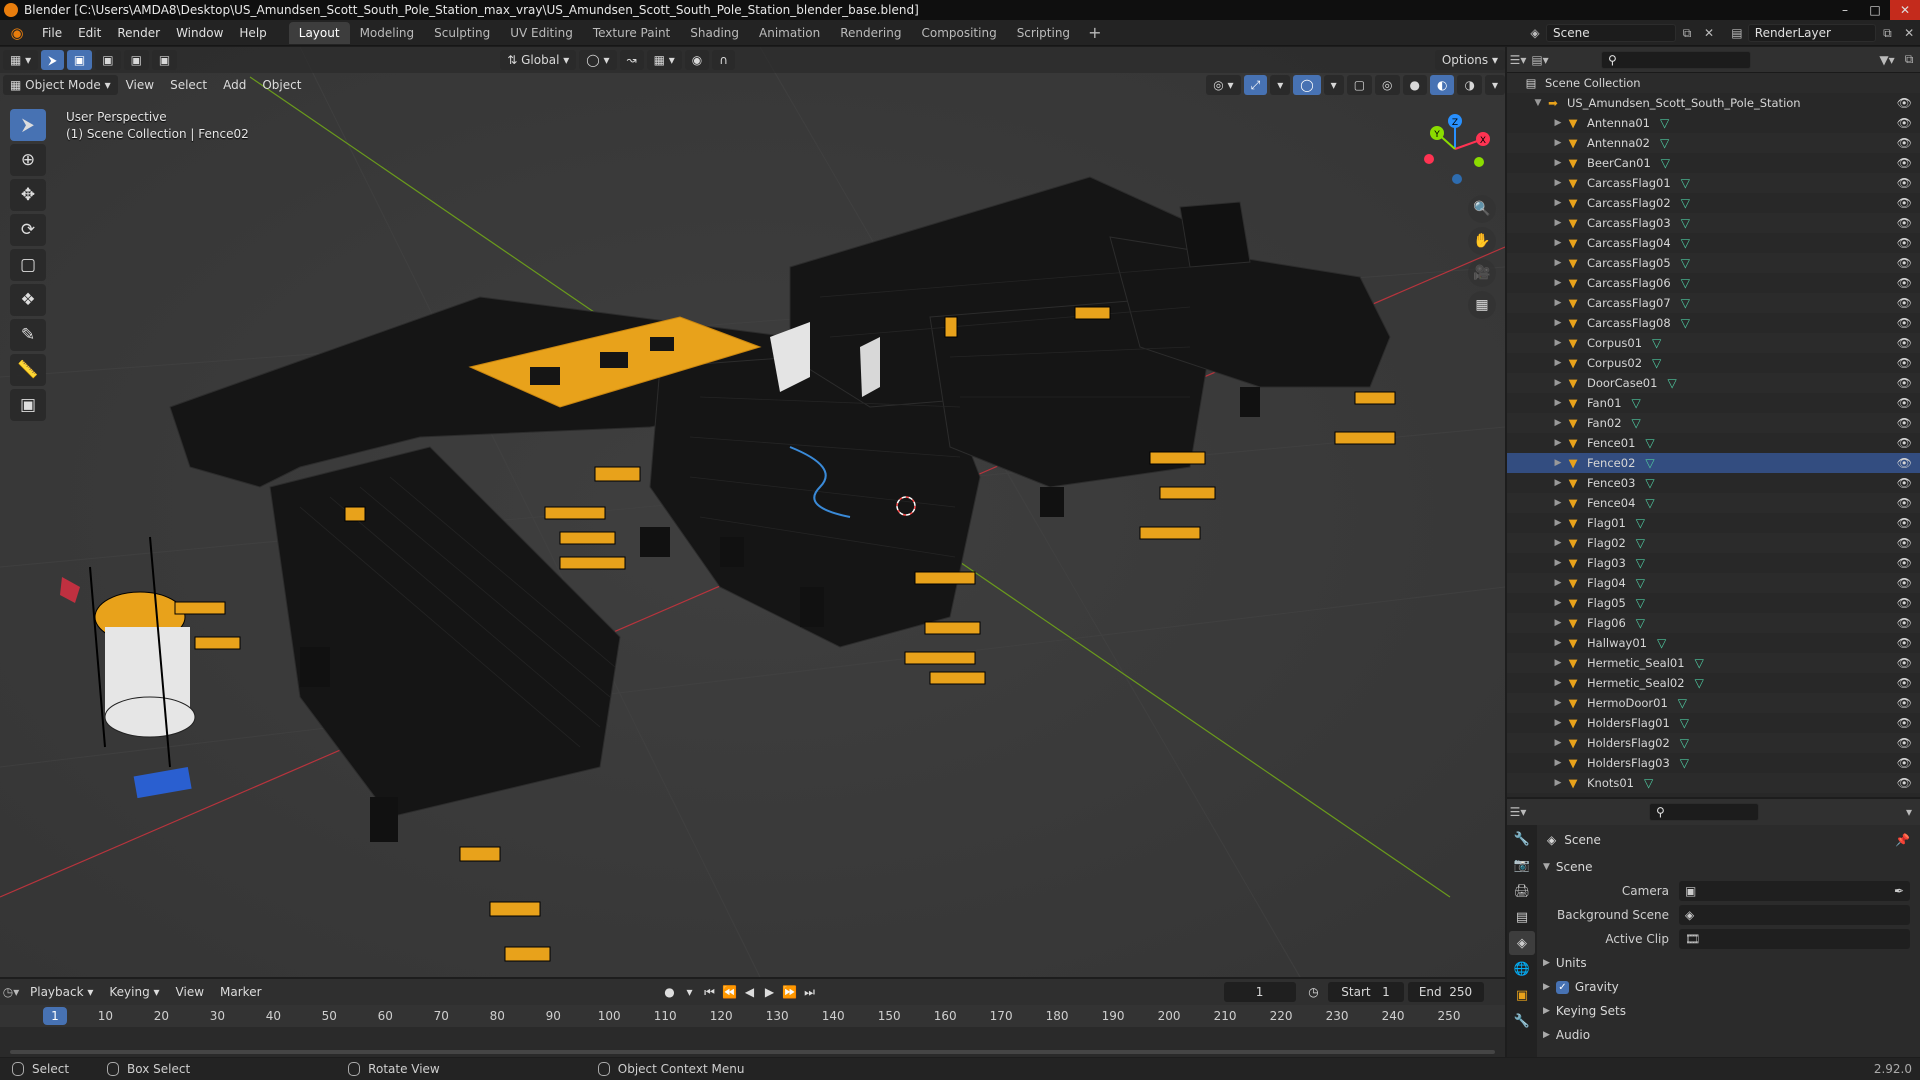 The width and height of the screenshot is (1920, 1080). Describe the element at coordinates (240, 992) in the screenshot. I see `menu-marker: Marker` at that location.